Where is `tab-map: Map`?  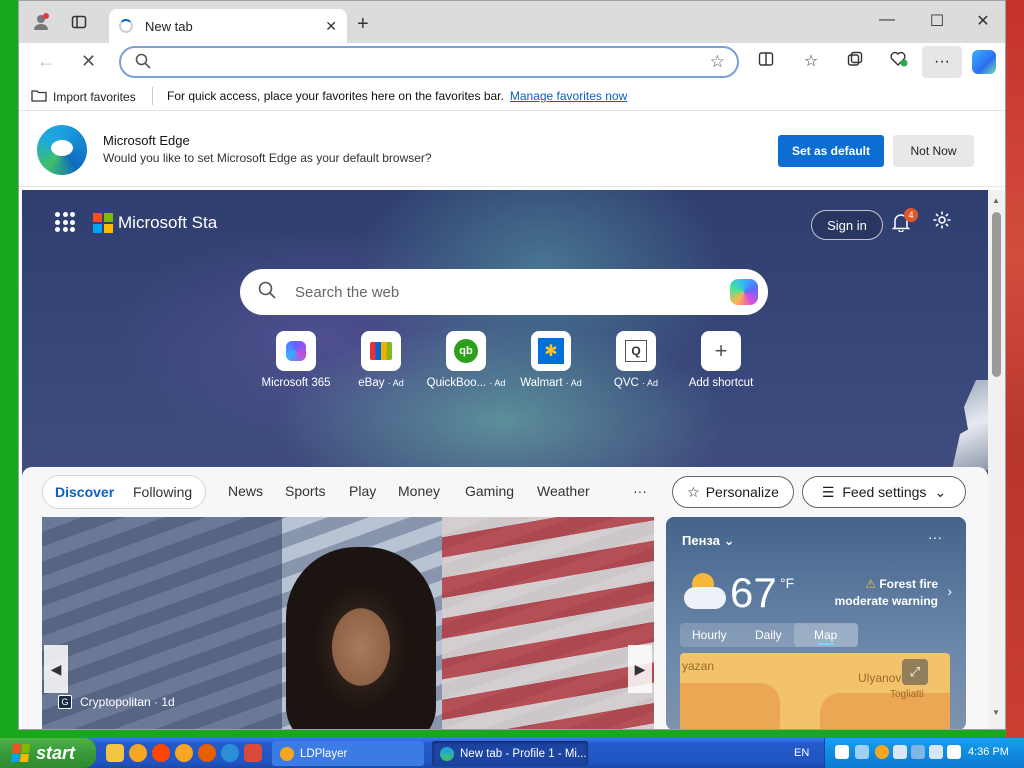
tab-map: Map is located at coordinates (825, 635).